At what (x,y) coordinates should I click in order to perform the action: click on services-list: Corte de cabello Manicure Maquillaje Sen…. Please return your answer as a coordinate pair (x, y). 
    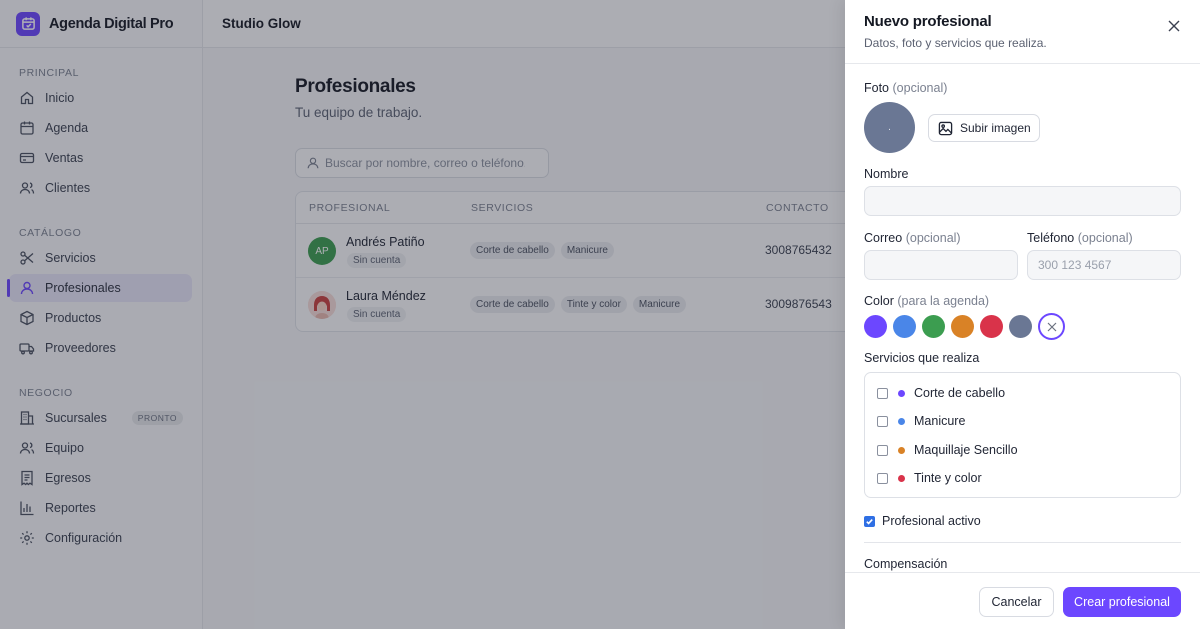
    Looking at the image, I should click on (1022, 435).